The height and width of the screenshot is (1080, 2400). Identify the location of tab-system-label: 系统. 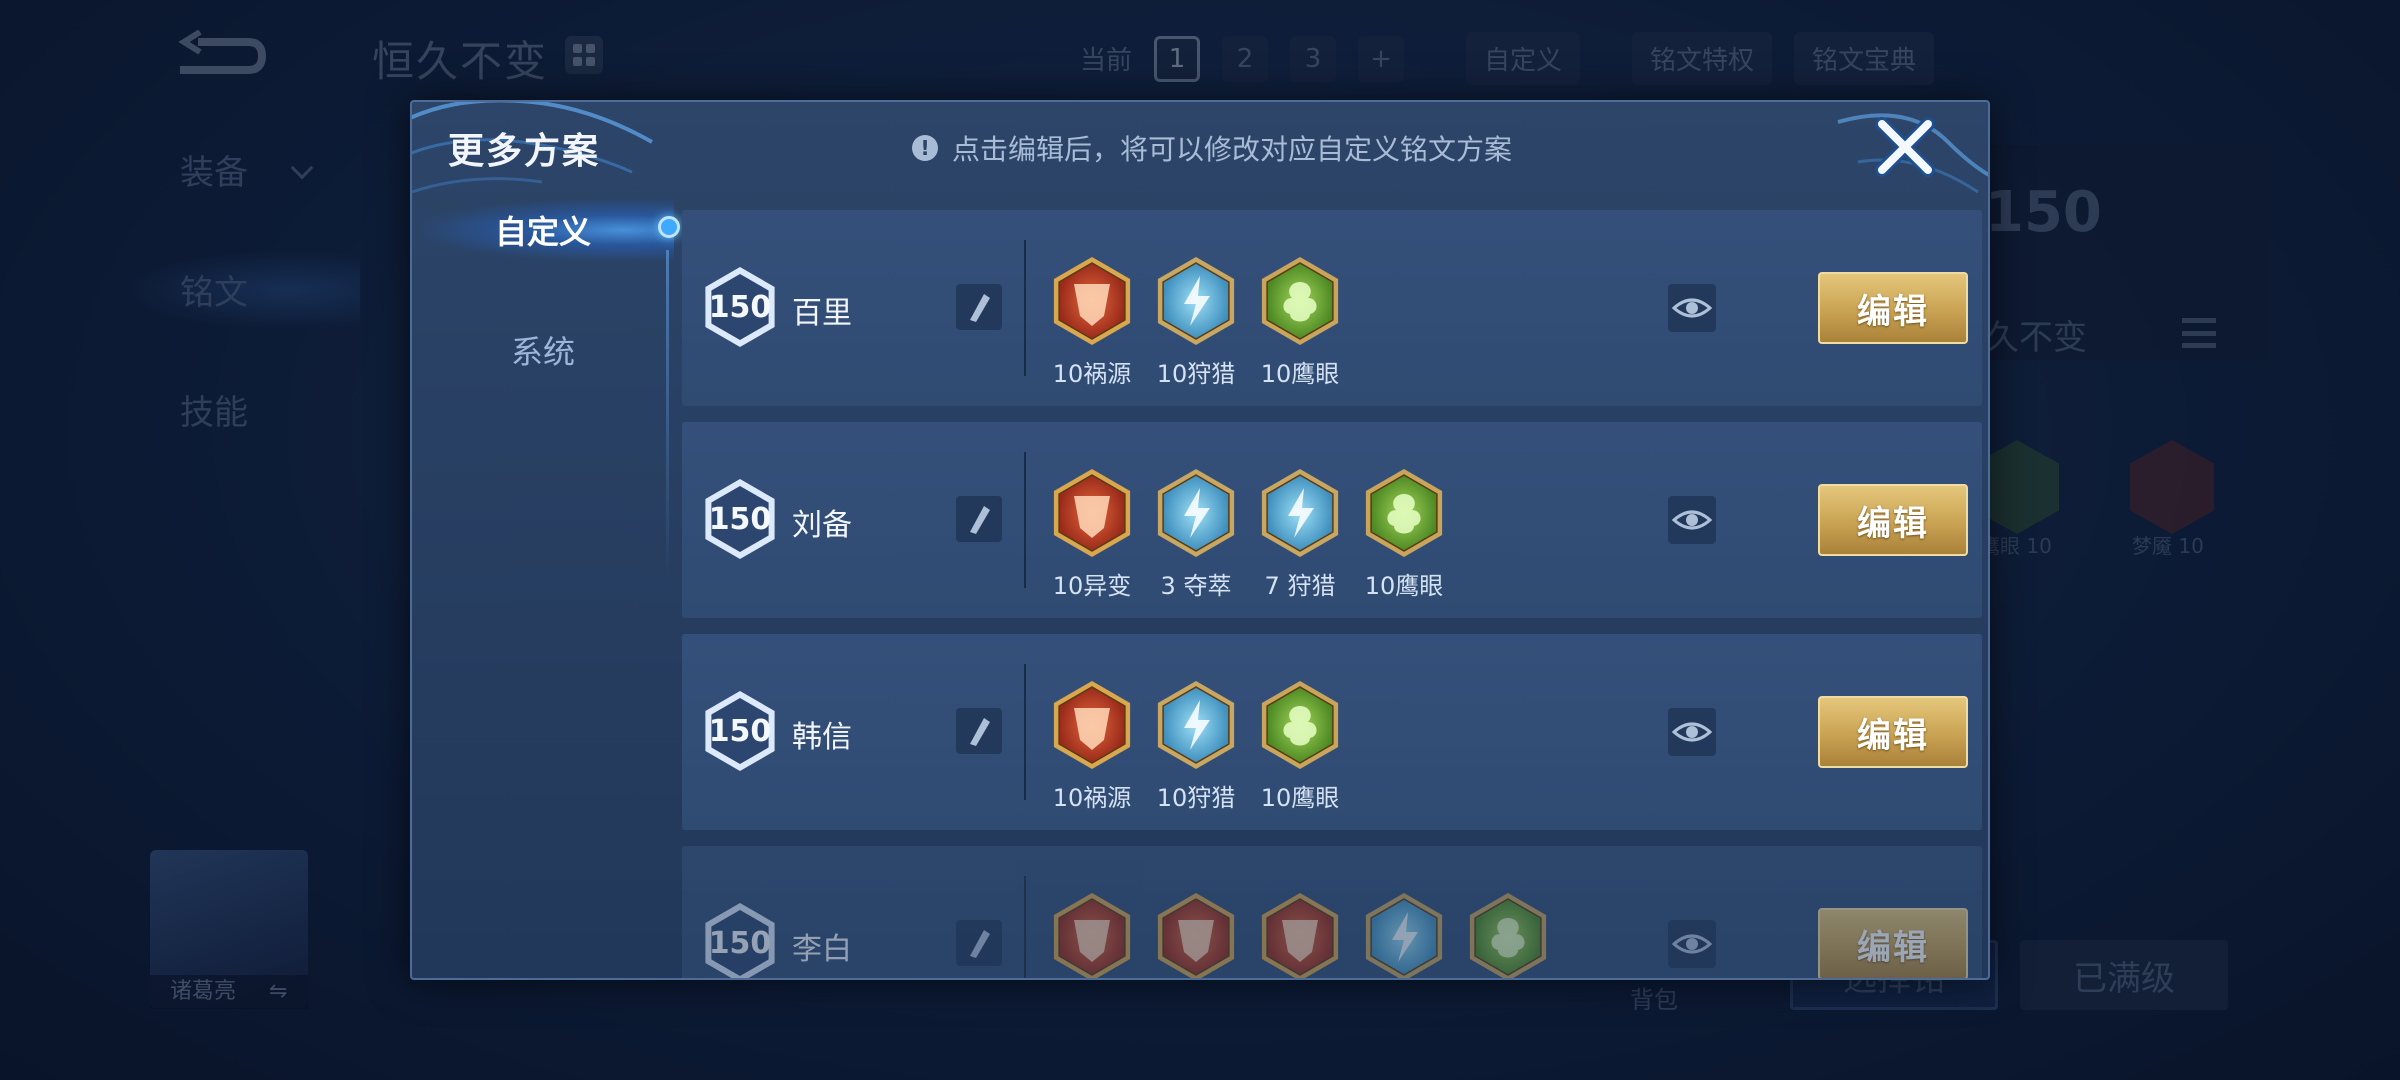
(542, 352).